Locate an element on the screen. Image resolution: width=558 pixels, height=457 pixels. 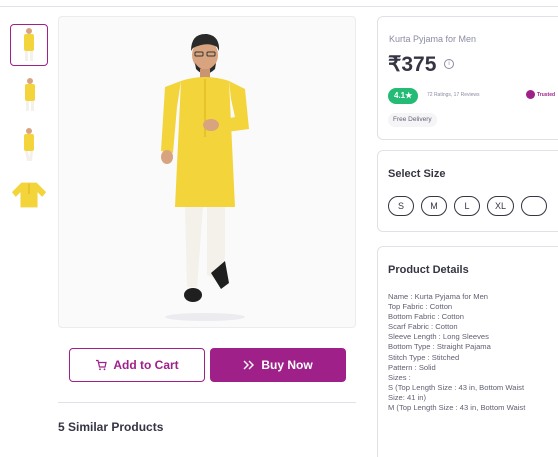
size-option-l: L is located at coordinates (467, 206).